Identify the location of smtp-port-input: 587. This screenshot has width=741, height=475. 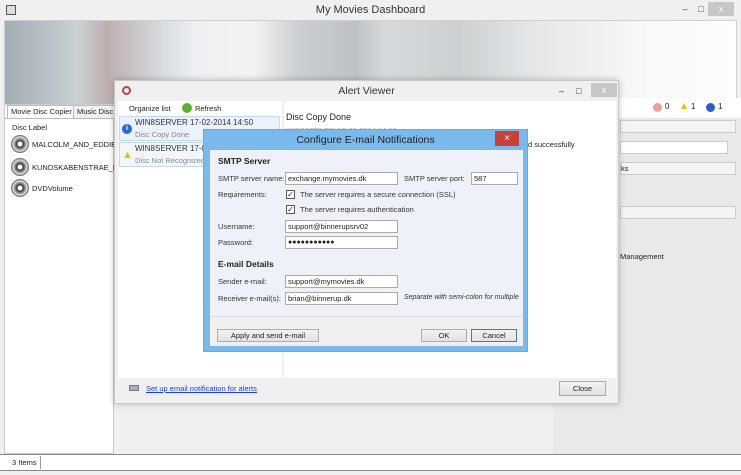
(494, 178).